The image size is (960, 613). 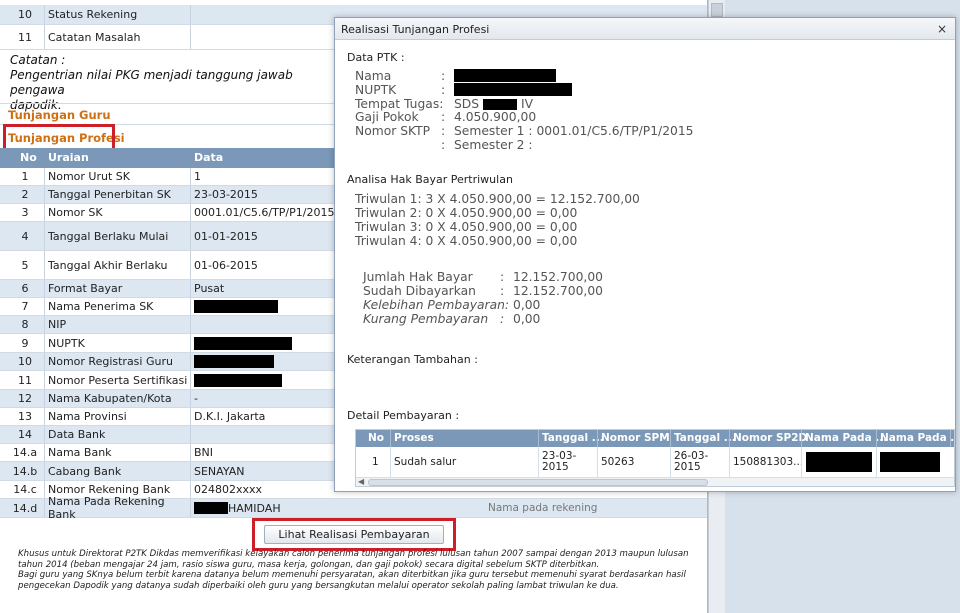 I want to click on summary-sudah: Sudah Dibayarkan : 12.152.700,00, so click(x=483, y=291).